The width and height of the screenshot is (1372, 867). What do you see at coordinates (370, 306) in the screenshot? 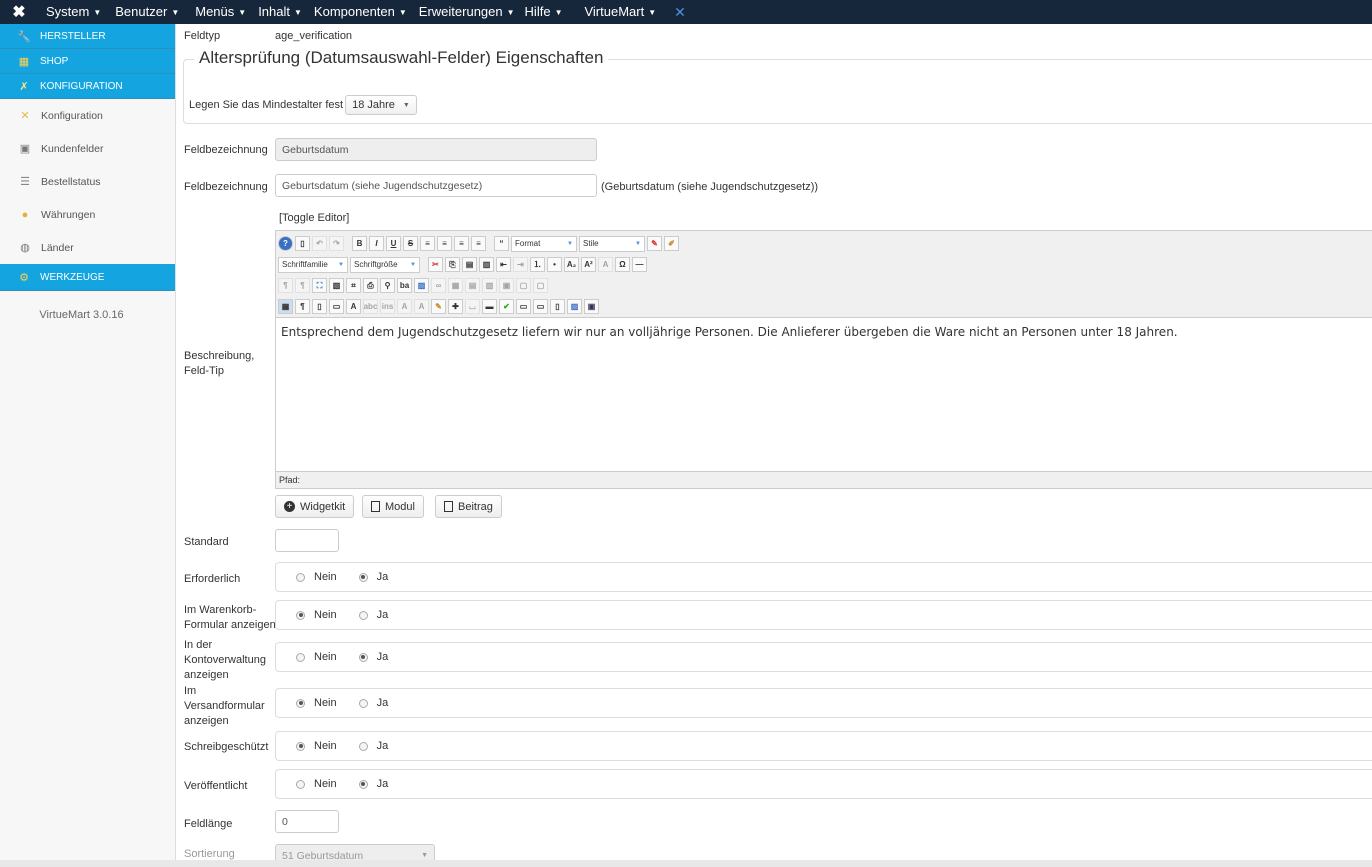
I see `acronym-icon: abc` at bounding box center [370, 306].